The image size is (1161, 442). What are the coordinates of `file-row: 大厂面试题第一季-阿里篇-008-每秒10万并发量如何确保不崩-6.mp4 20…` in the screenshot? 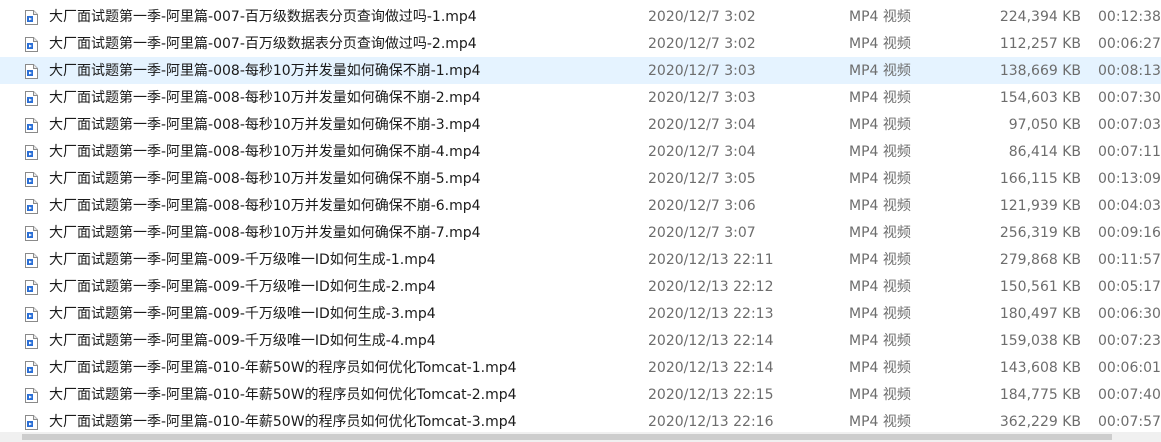 It's located at (580, 205).